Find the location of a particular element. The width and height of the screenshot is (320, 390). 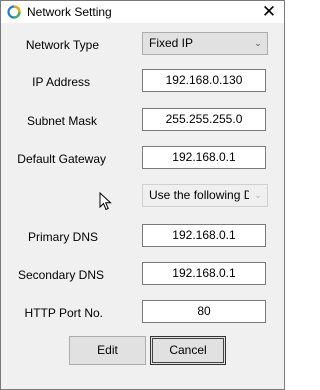

network-type-value: Fixed IP is located at coordinates (171, 43).